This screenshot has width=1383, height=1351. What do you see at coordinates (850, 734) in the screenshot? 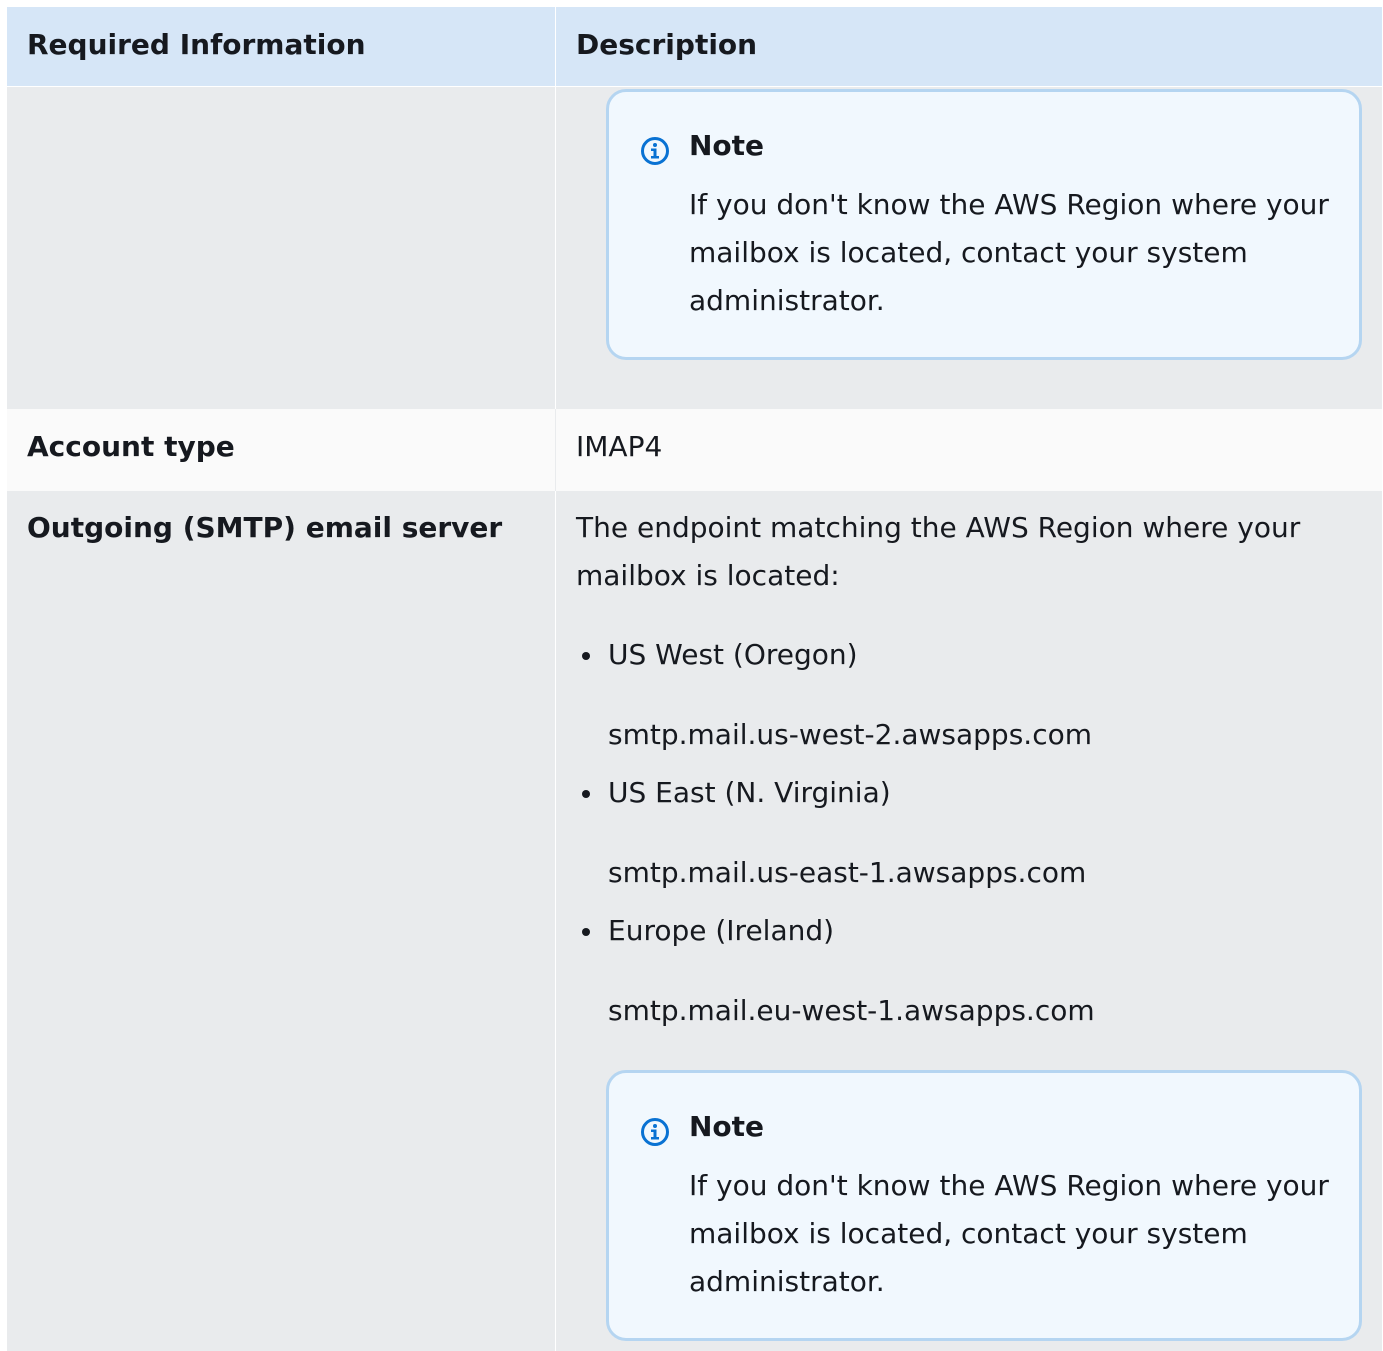
I see `region-endpoint: smtp.mail.us-west-2.awsapps.com` at bounding box center [850, 734].